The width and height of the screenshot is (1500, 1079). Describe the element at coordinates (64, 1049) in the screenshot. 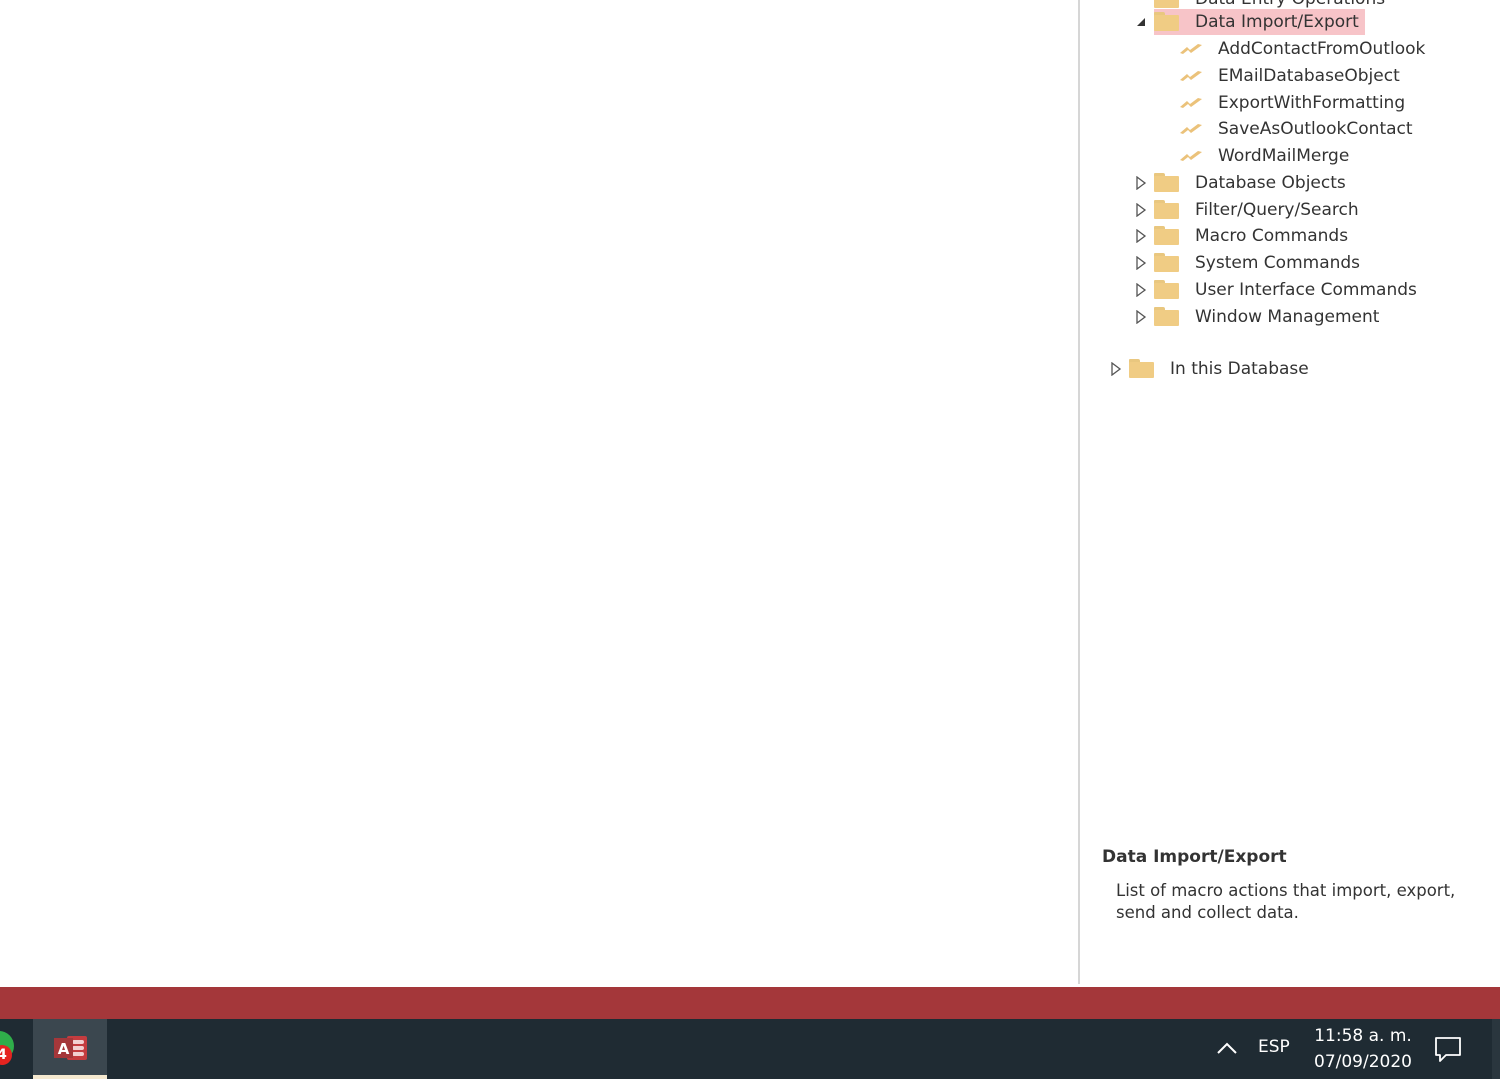

I see `access-logo-letter: A` at that location.